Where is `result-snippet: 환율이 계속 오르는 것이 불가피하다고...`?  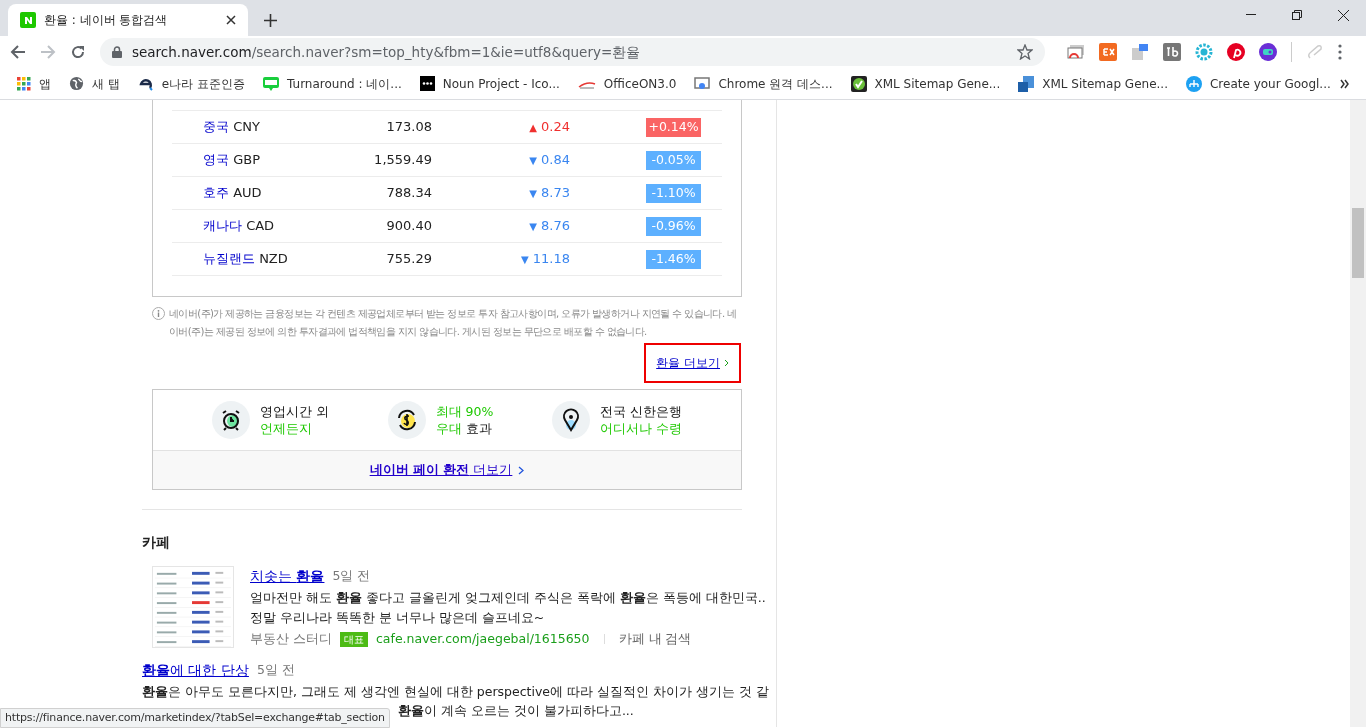 result-snippet: 환율이 계속 오르는 것이 불가피하다고... is located at coordinates (516, 710).